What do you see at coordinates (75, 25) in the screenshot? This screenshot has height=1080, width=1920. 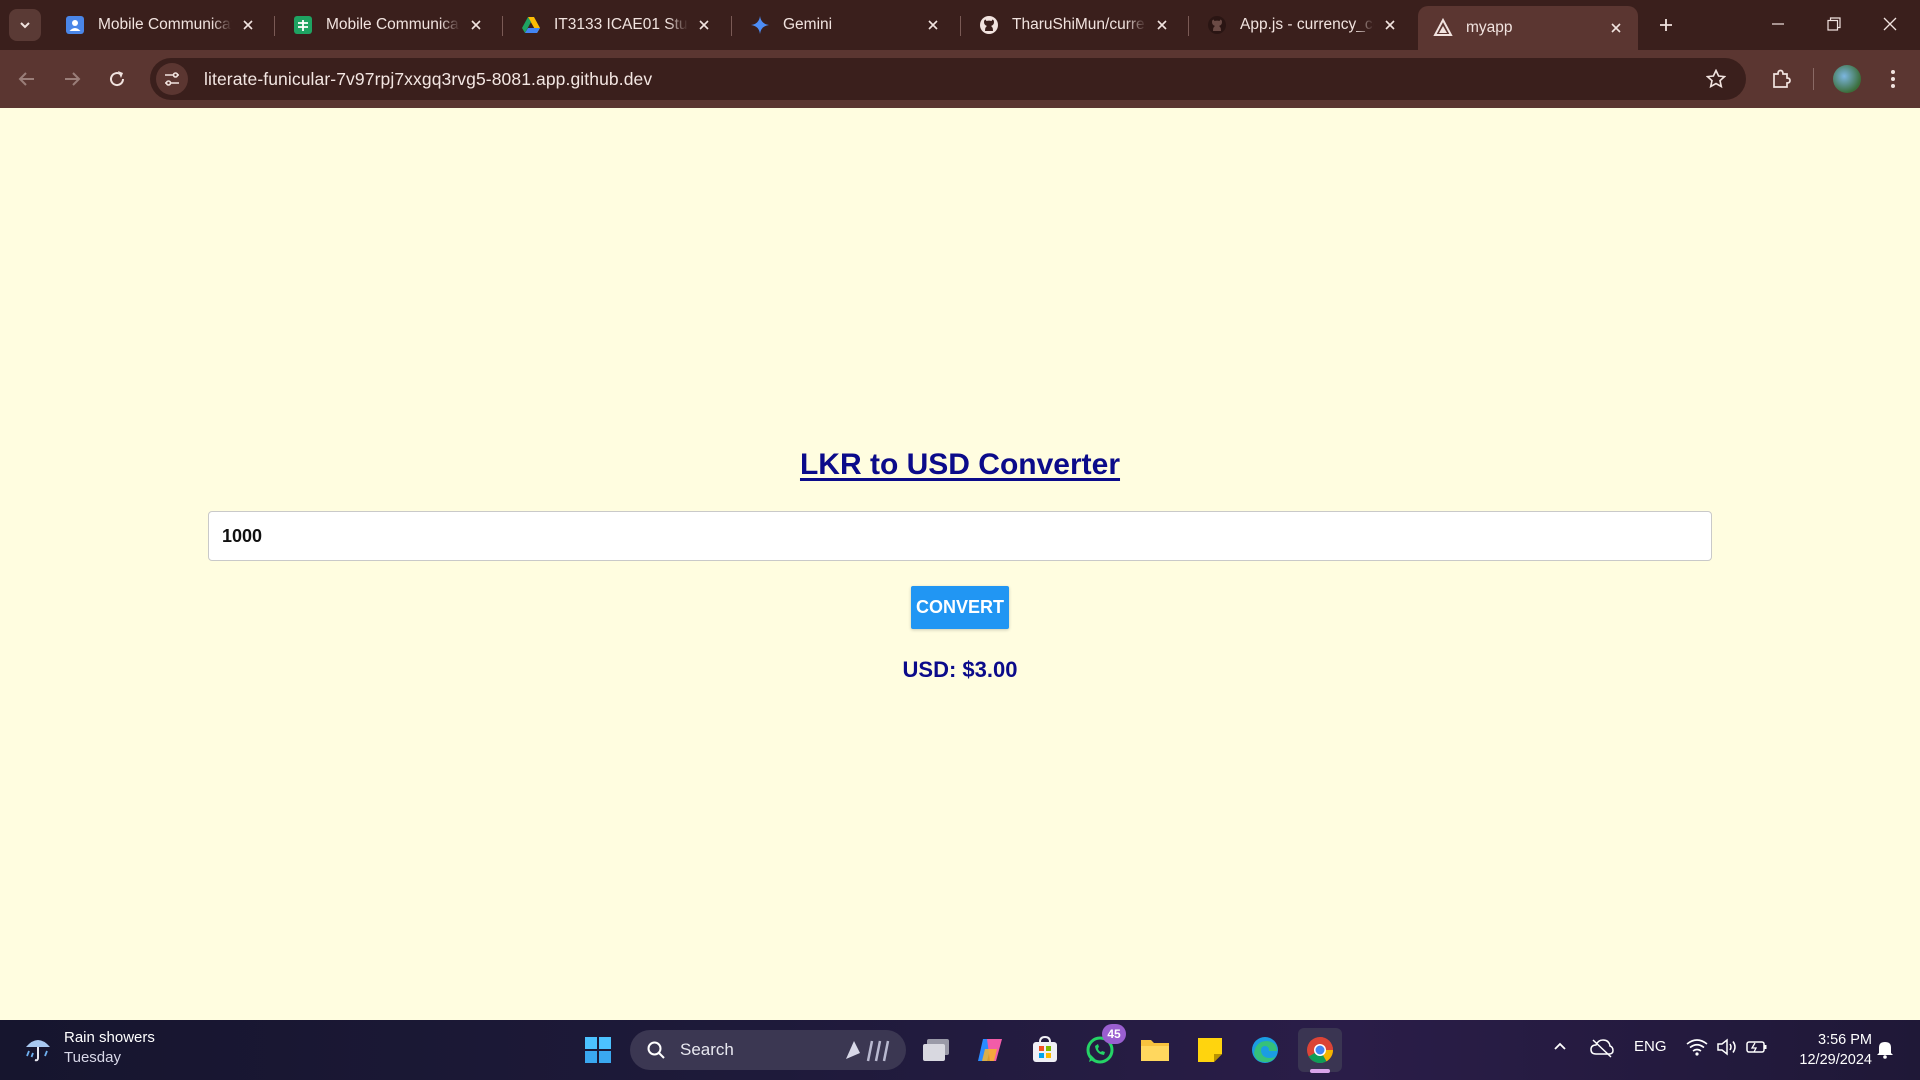 I see `contacts-icon` at bounding box center [75, 25].